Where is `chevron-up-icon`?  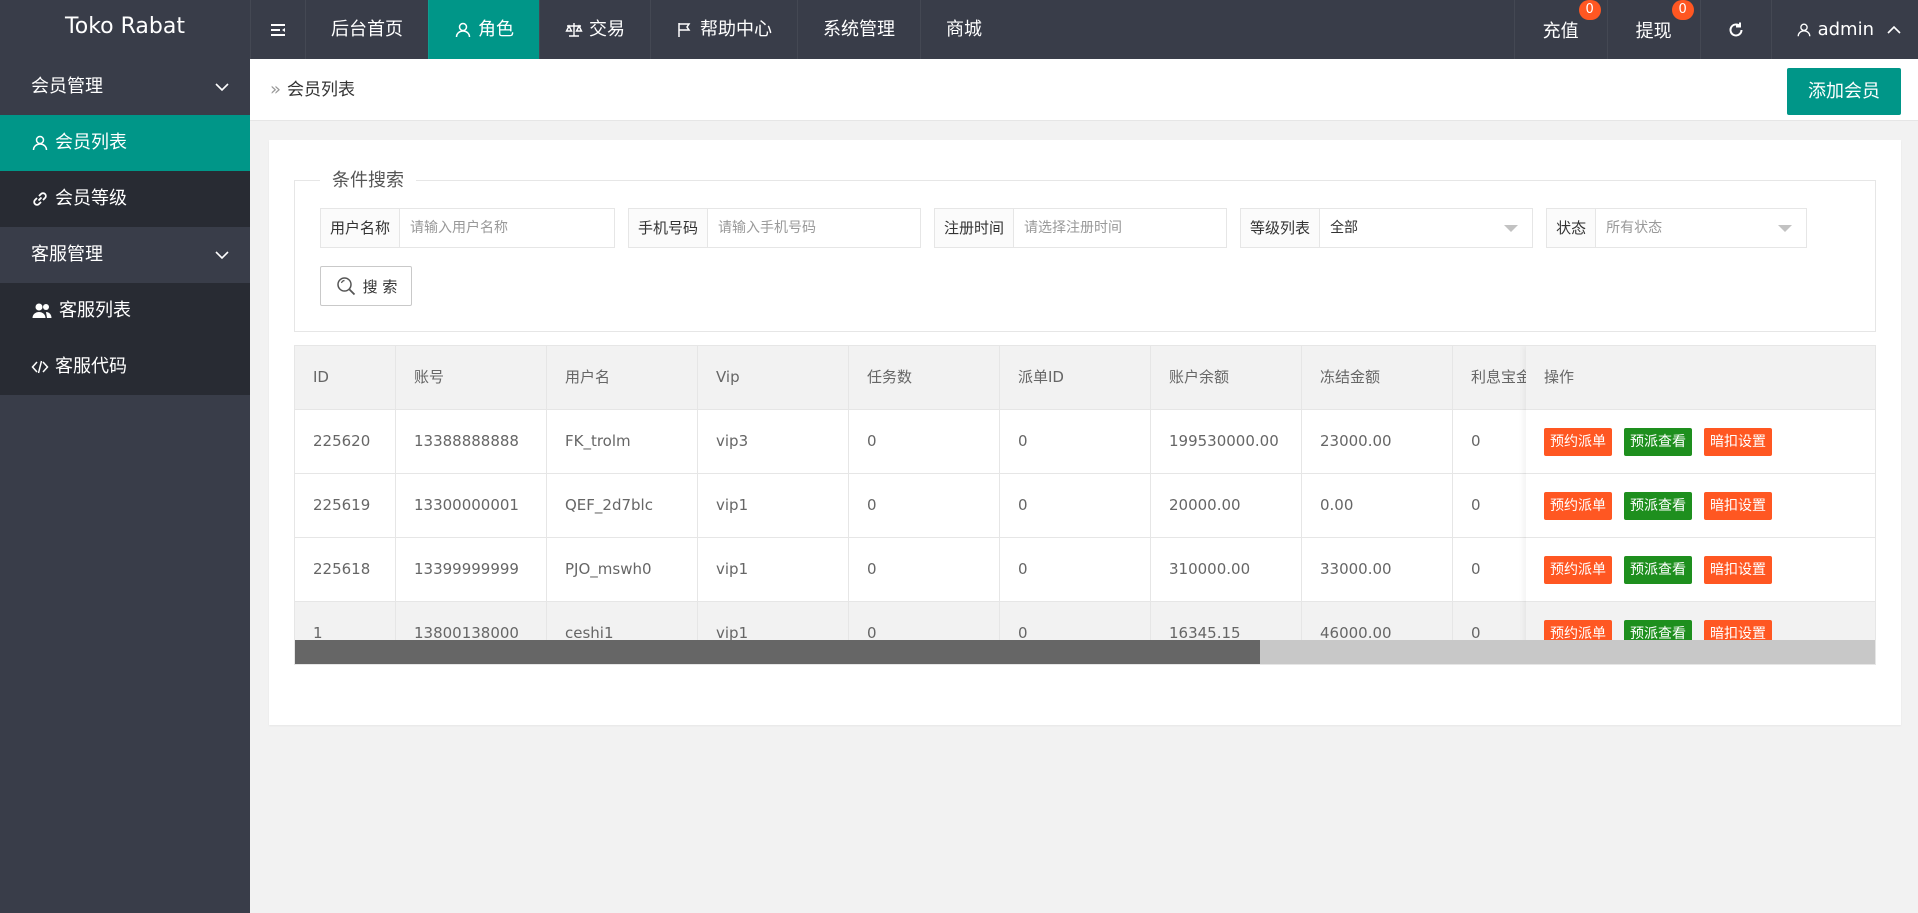 chevron-up-icon is located at coordinates (1894, 30).